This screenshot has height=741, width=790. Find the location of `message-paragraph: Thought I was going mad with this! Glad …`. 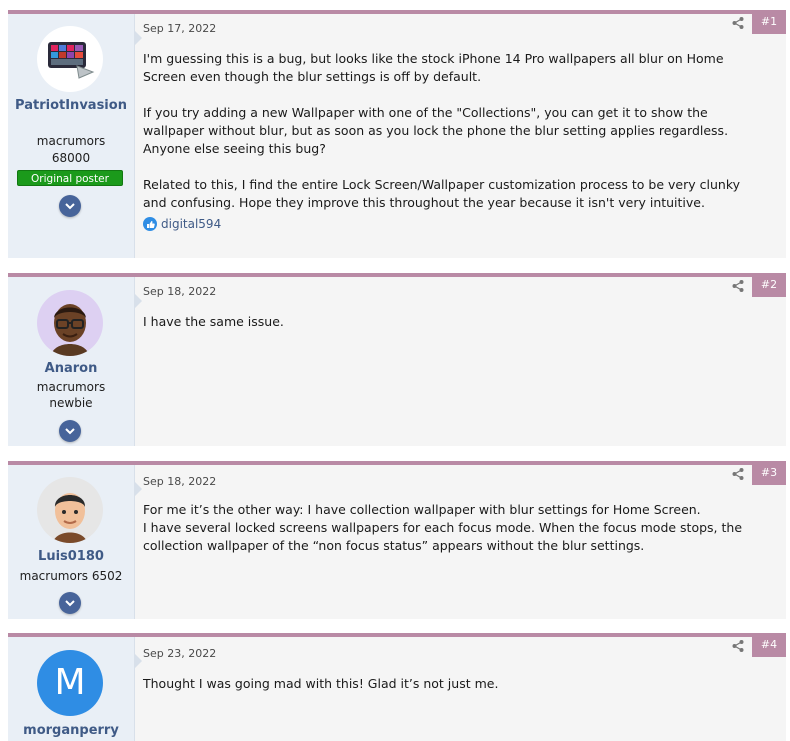

message-paragraph: Thought I was going mad with this! Glad … is located at coordinates (321, 683).